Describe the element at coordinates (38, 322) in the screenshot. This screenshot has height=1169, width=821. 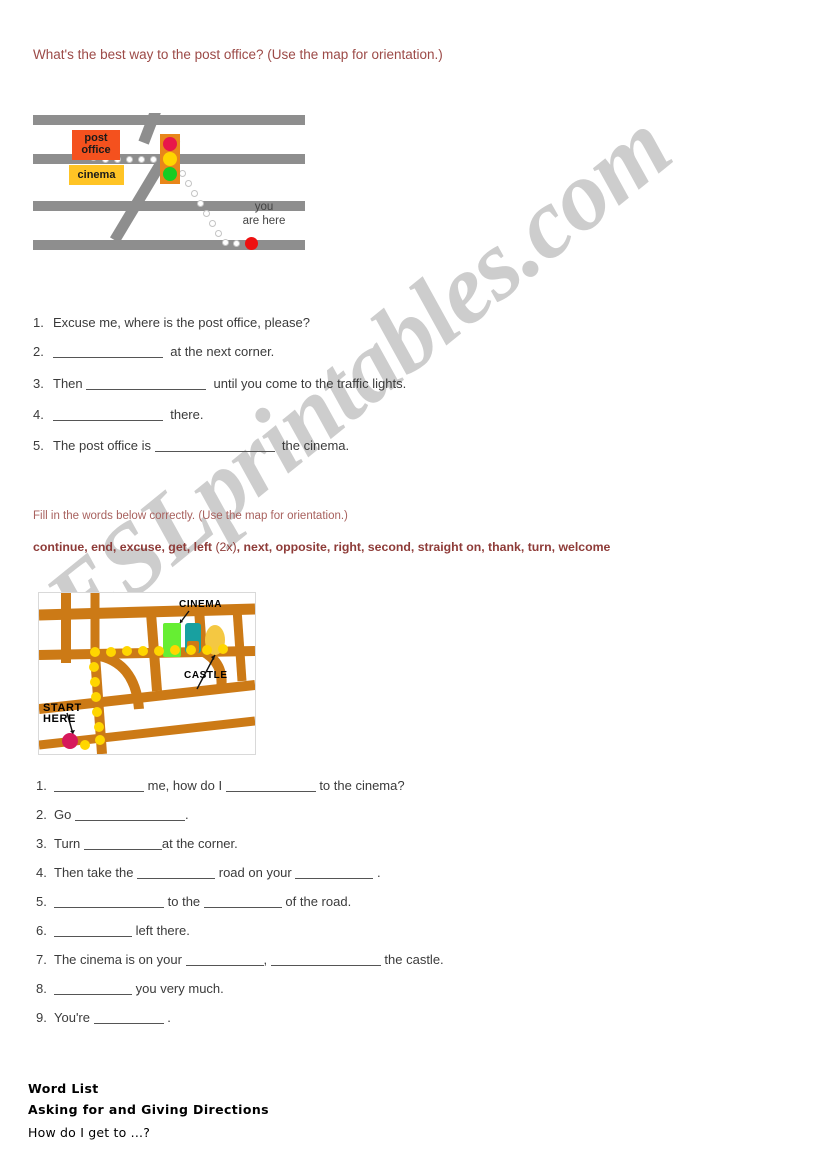
I see `s1-q1-number: 1.` at that location.